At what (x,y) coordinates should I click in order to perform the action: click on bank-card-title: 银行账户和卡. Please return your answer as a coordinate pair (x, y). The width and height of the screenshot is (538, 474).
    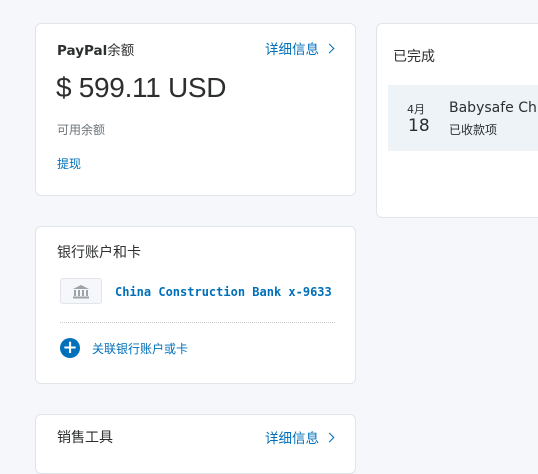
    Looking at the image, I should click on (99, 253).